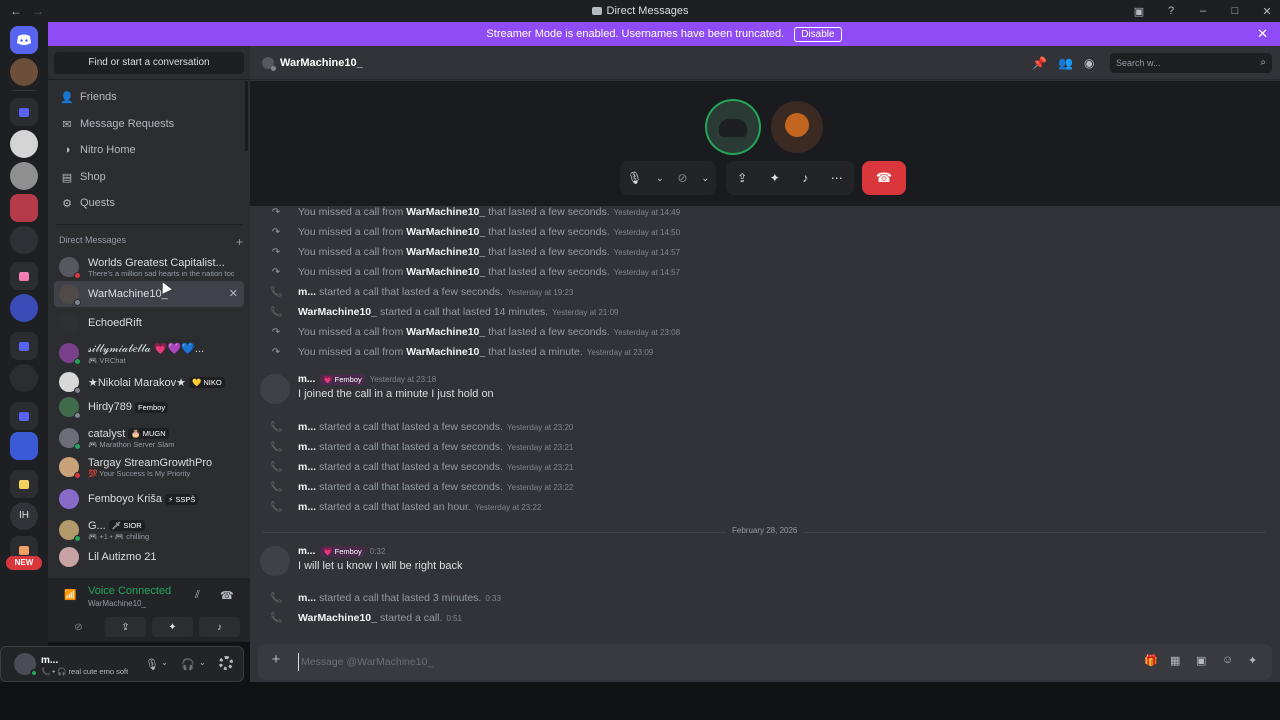 The width and height of the screenshot is (1280, 720). Describe the element at coordinates (148, 150) in the screenshot. I see `sidebar-item-nitro-home: ◑ Nitro Home` at that location.